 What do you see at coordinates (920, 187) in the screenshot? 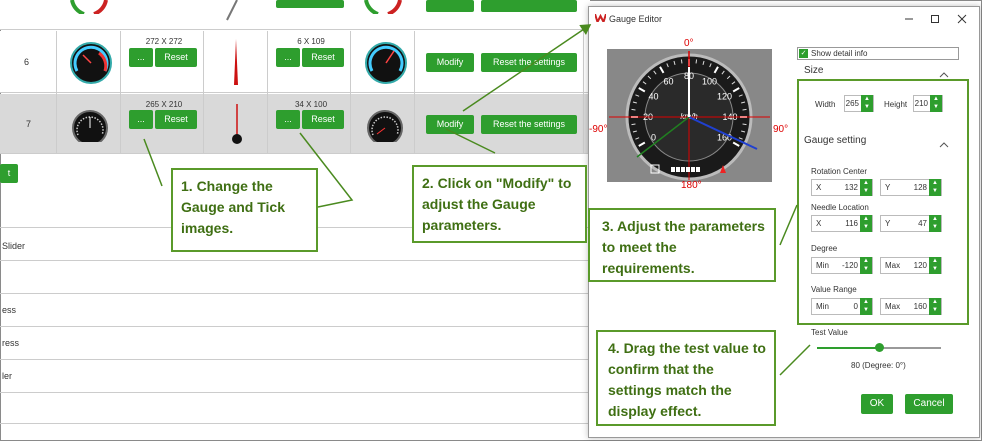
I see `rc-y-value: 128` at bounding box center [920, 187].